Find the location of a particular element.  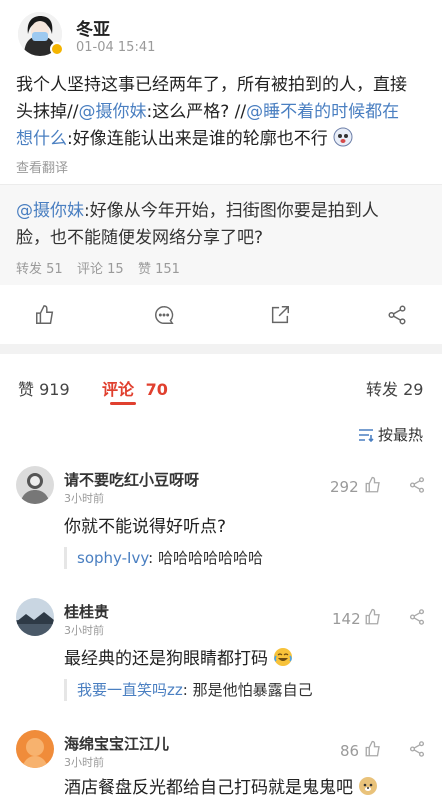

comment-bubble-icon is located at coordinates (164, 315).